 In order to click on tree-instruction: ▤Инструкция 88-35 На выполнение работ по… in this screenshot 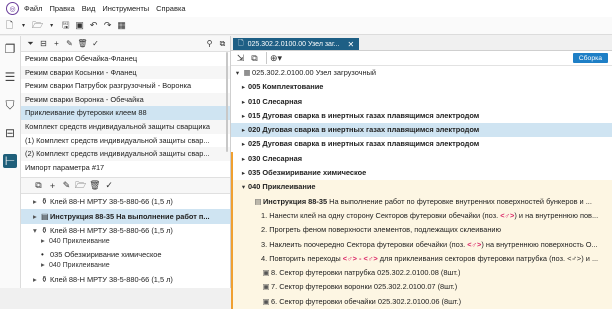, I will do `click(421, 201)`.